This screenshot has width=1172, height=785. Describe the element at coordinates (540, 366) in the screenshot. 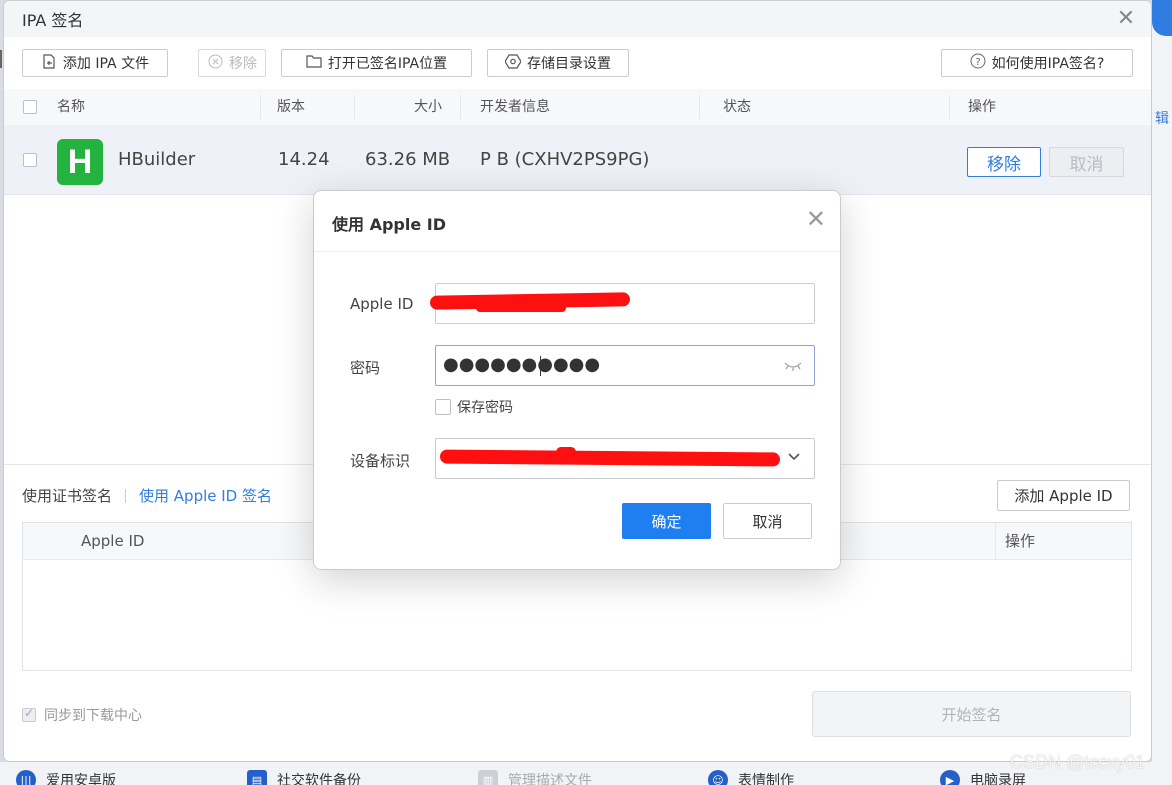

I see `text-caret` at that location.